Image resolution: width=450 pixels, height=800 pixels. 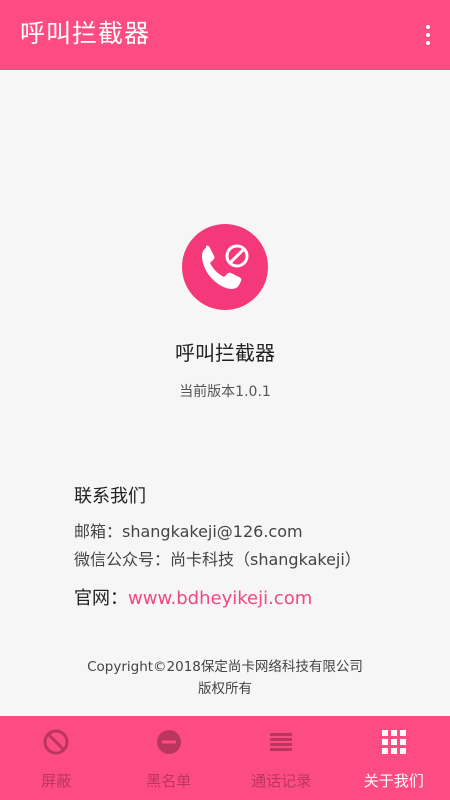 I want to click on nav-item-about: 关于我们, so click(x=394, y=758).